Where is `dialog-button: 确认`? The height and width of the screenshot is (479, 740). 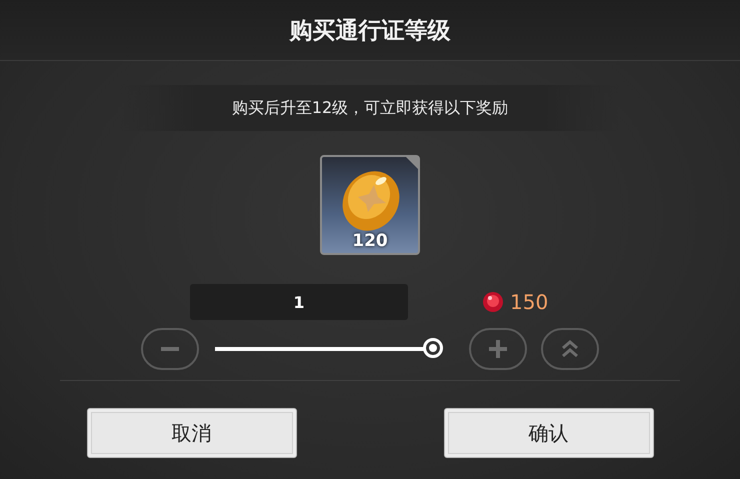 dialog-button: 确认 is located at coordinates (549, 433).